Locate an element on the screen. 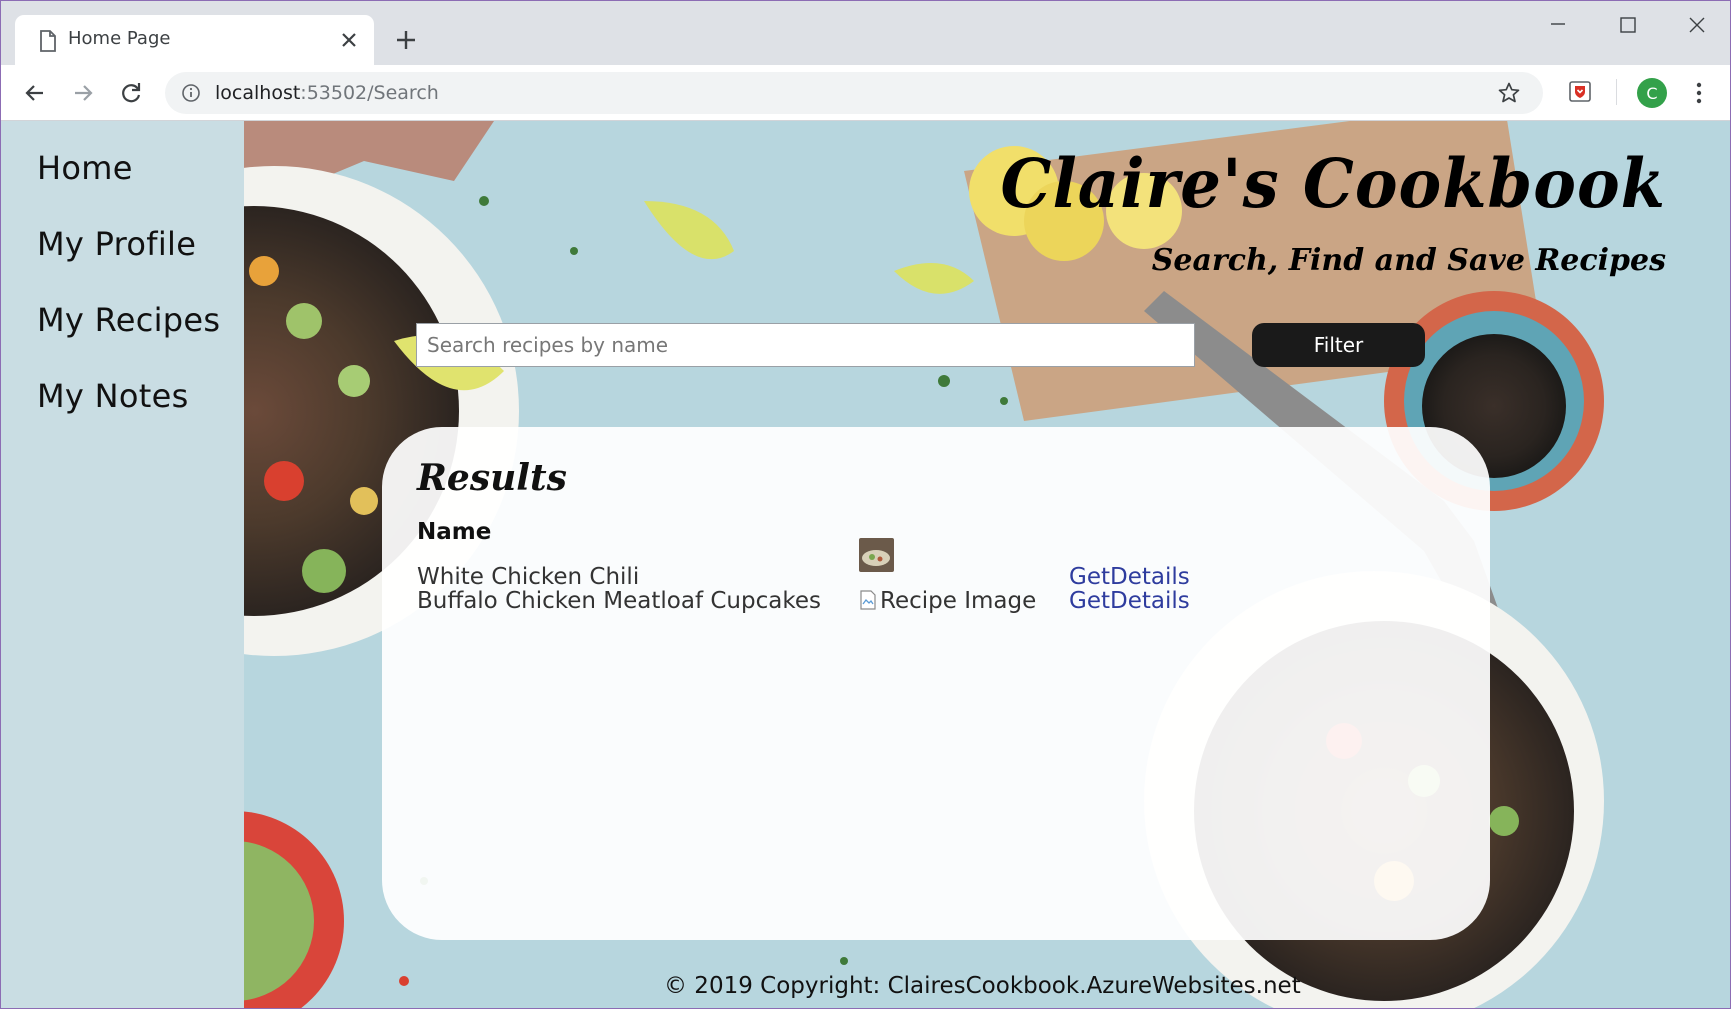 This screenshot has height=1009, width=1731. table-row: White Chicken Chili GetDetails is located at coordinates (937, 564).